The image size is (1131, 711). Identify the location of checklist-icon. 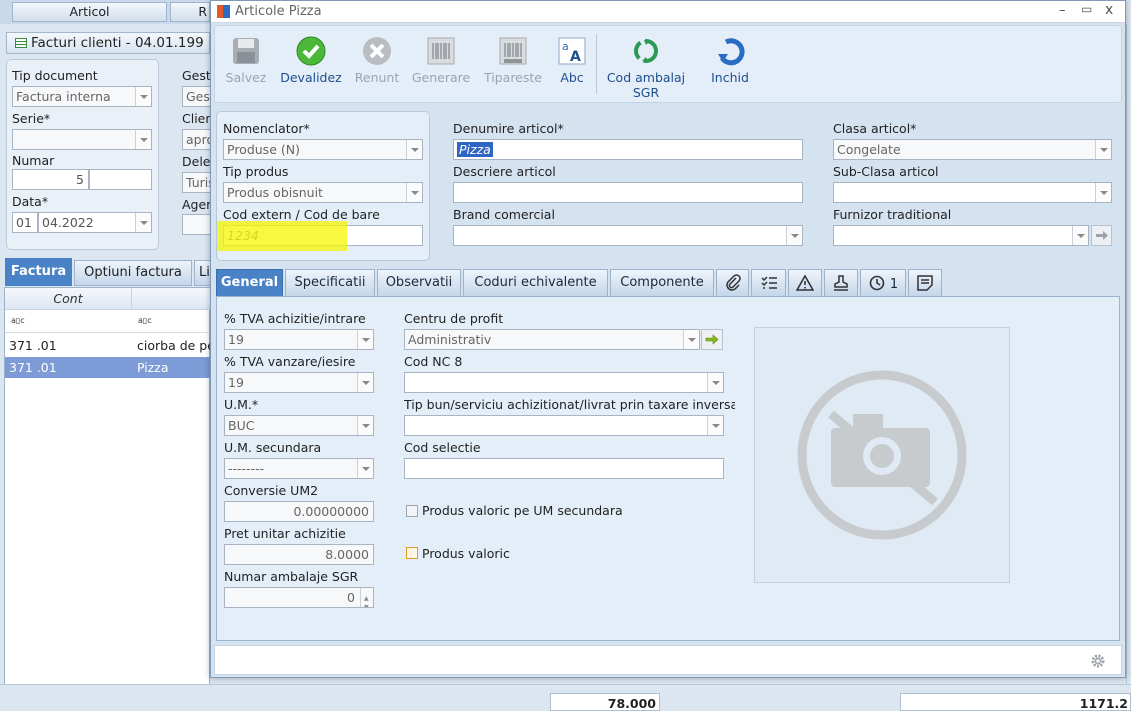
(768, 282).